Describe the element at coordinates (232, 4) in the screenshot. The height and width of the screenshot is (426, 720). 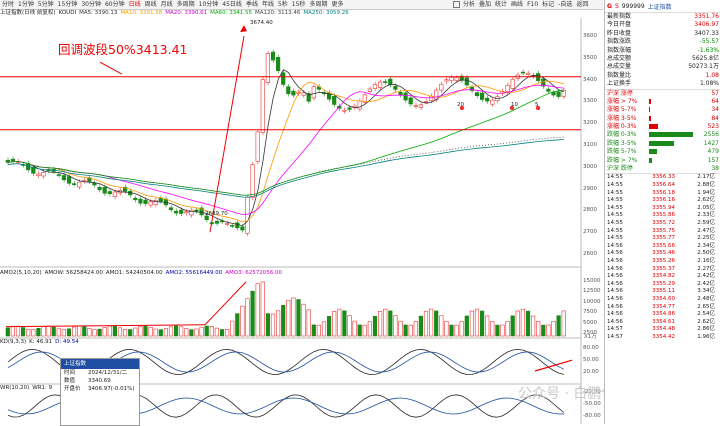
I see `period-tab: 45日线` at that location.